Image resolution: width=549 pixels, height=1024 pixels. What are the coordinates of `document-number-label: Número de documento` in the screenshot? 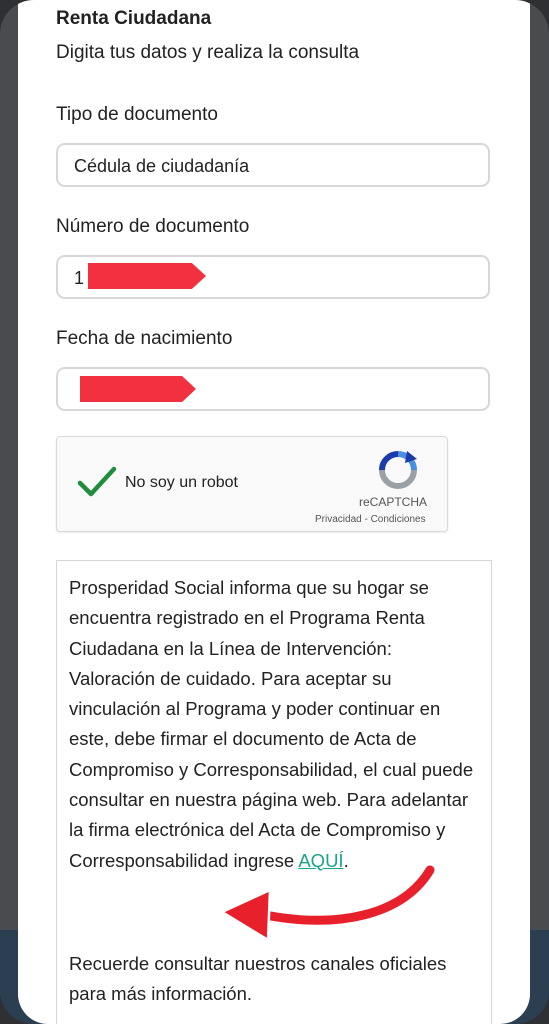 It's located at (153, 226).